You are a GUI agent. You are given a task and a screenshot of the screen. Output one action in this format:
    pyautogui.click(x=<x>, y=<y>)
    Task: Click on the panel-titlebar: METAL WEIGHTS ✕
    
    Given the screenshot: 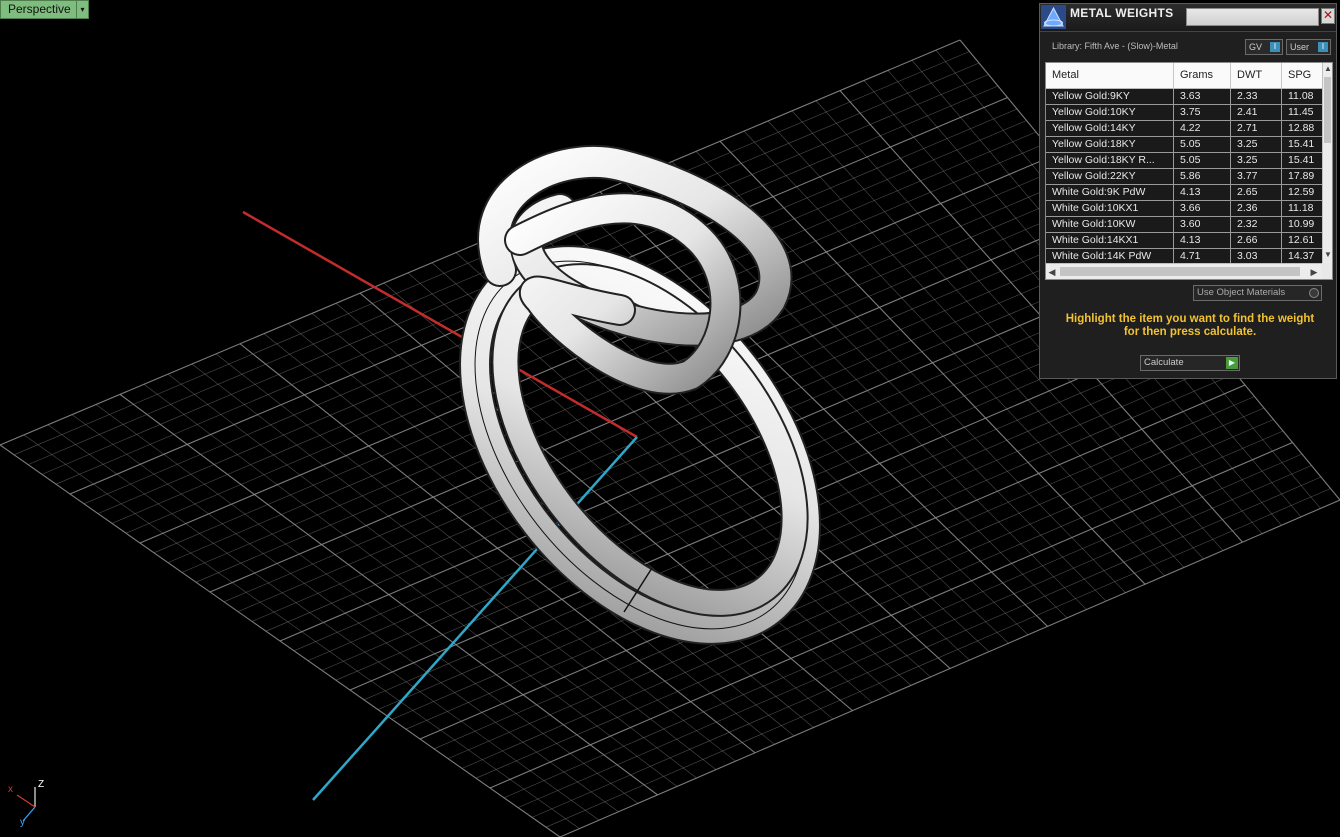 What is the action you would take?
    pyautogui.click(x=1188, y=18)
    